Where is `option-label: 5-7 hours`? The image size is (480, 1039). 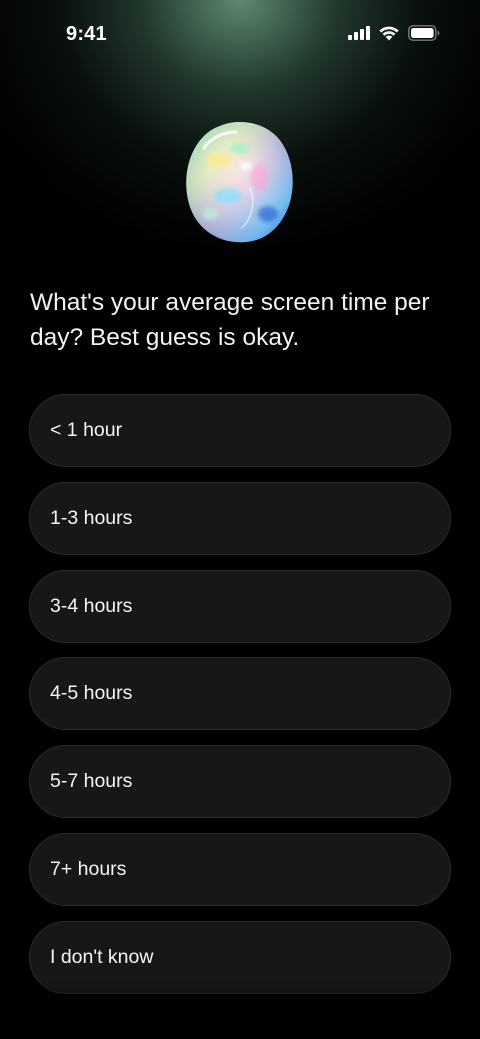
option-label: 5-7 hours is located at coordinates (91, 781).